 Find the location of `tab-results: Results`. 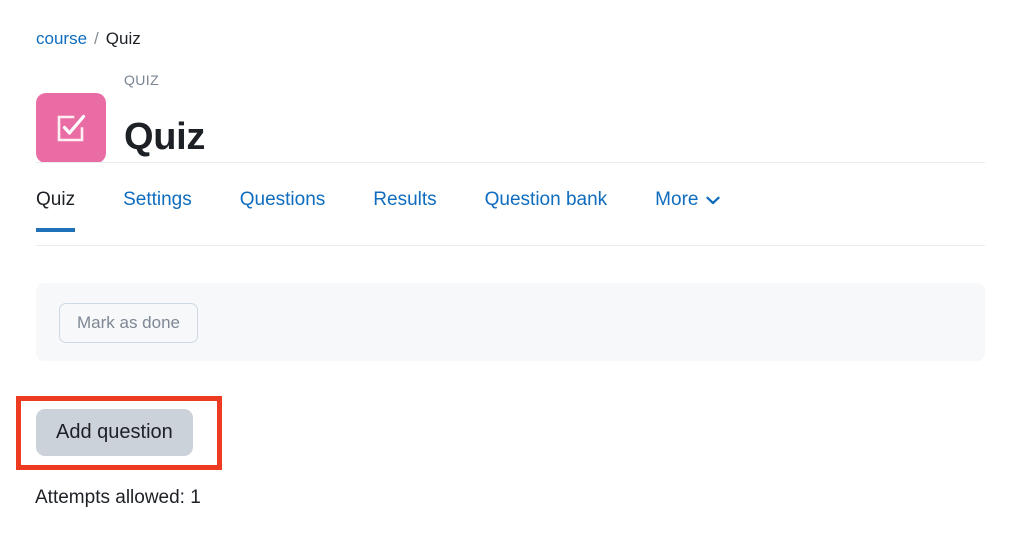

tab-results: Results is located at coordinates (404, 210).